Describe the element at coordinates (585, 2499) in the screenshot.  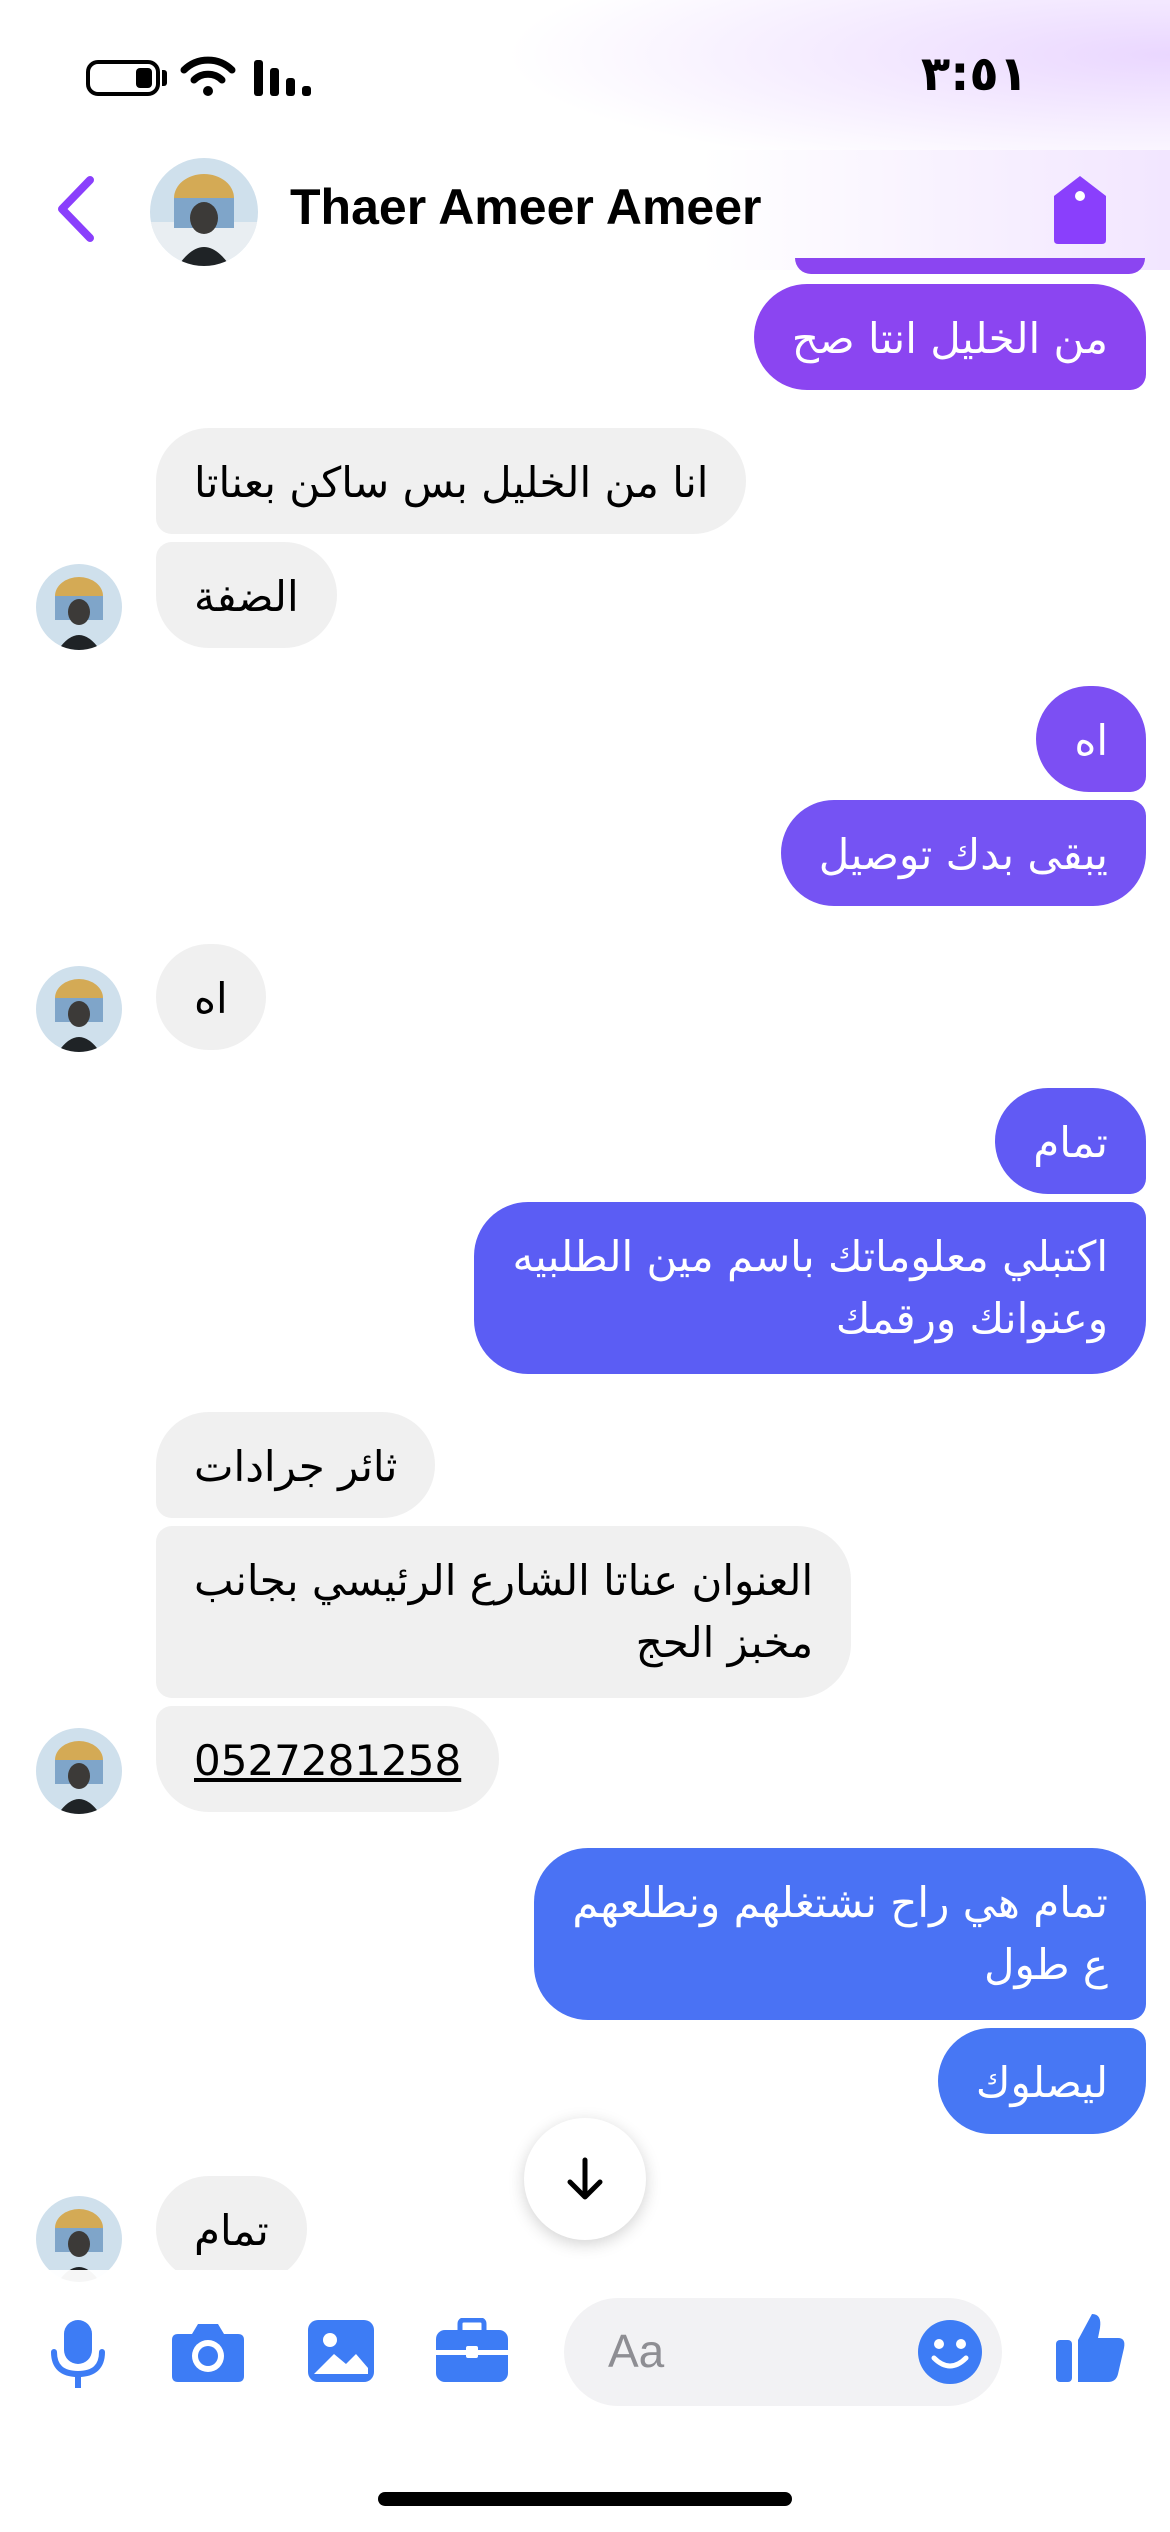
I see `home-indicator` at that location.